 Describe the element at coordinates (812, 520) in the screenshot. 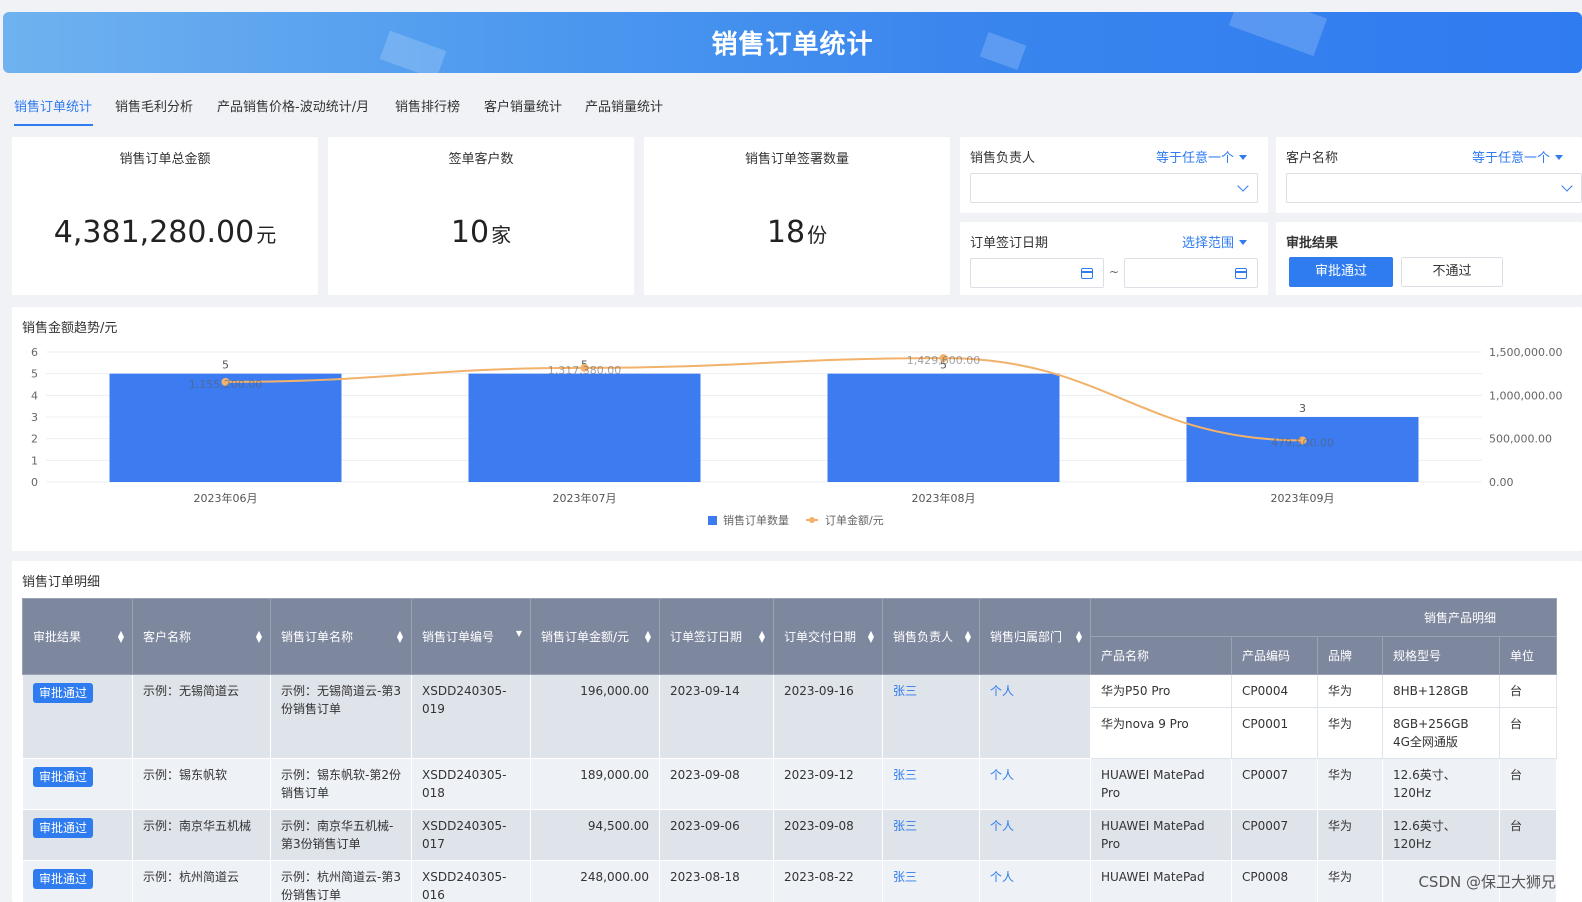

I see `legend-line-marker` at that location.